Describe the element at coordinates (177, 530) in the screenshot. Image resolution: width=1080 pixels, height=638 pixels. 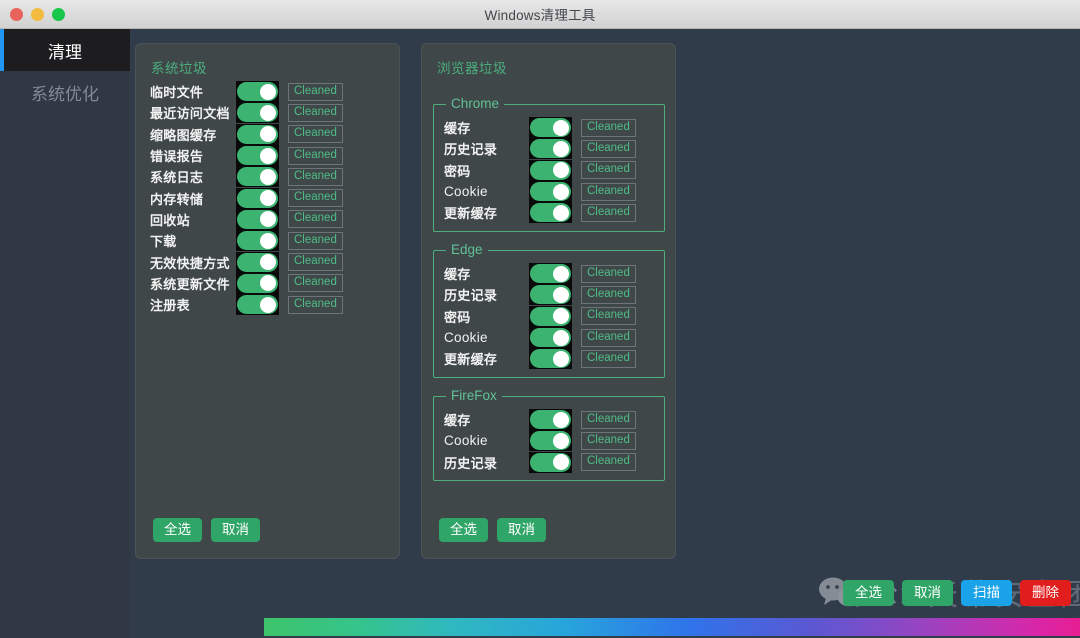
I see `system-select-all-button: 全选` at that location.